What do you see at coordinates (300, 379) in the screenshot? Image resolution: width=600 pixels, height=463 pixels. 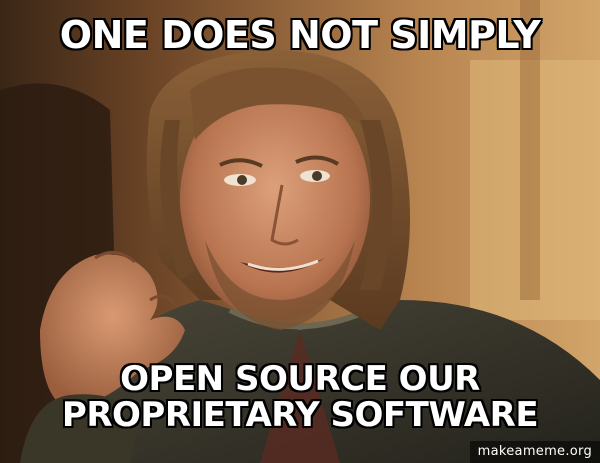 I see `bottom-caption-line1: OPEN SOURCE OUR` at bounding box center [300, 379].